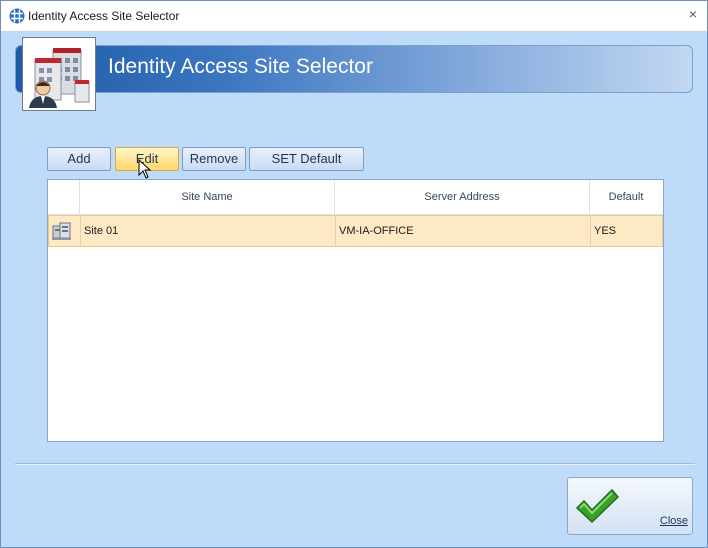 The width and height of the screenshot is (708, 548). Describe the element at coordinates (63, 197) in the screenshot. I see `column-header-icon` at that location.